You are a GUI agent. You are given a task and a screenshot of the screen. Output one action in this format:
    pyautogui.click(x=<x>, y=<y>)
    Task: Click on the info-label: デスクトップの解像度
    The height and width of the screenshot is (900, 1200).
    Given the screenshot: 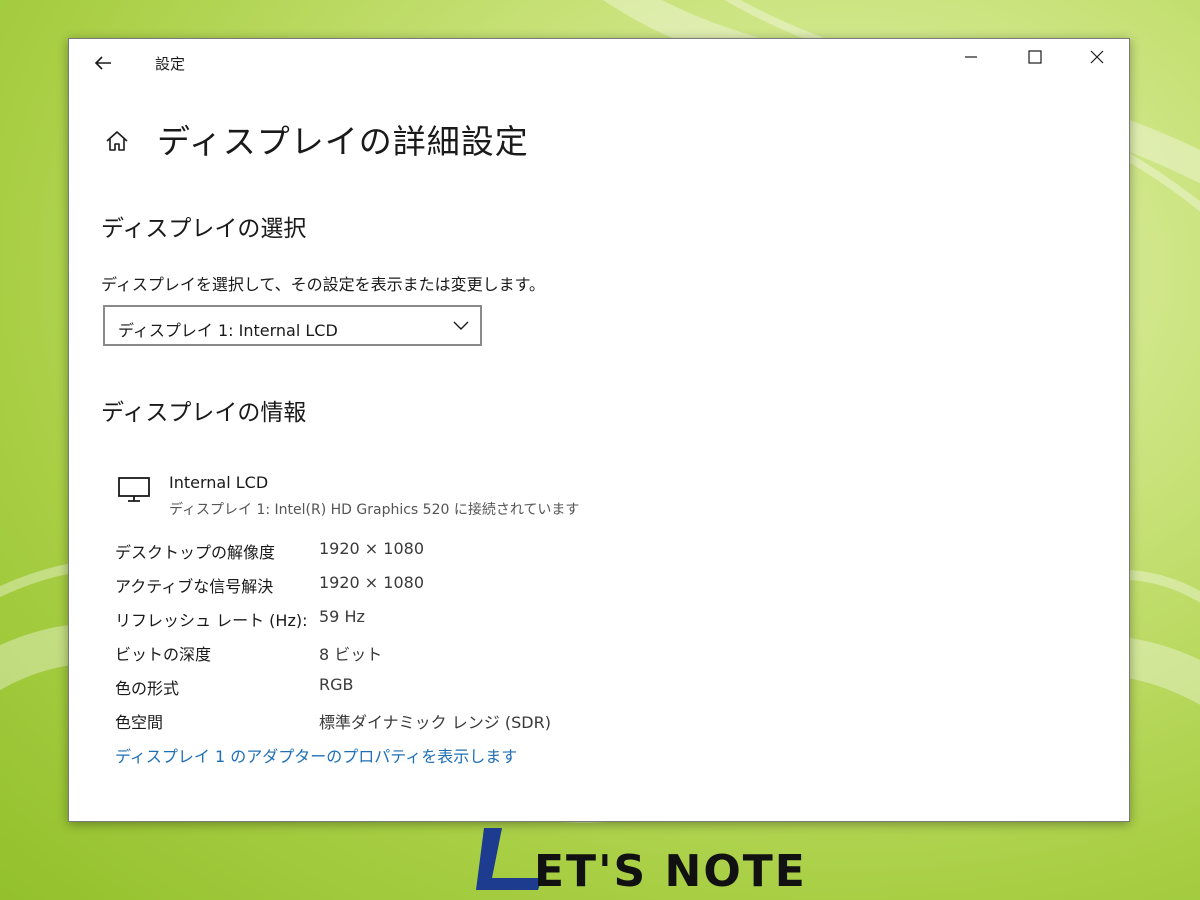 What is the action you would take?
    pyautogui.click(x=195, y=552)
    